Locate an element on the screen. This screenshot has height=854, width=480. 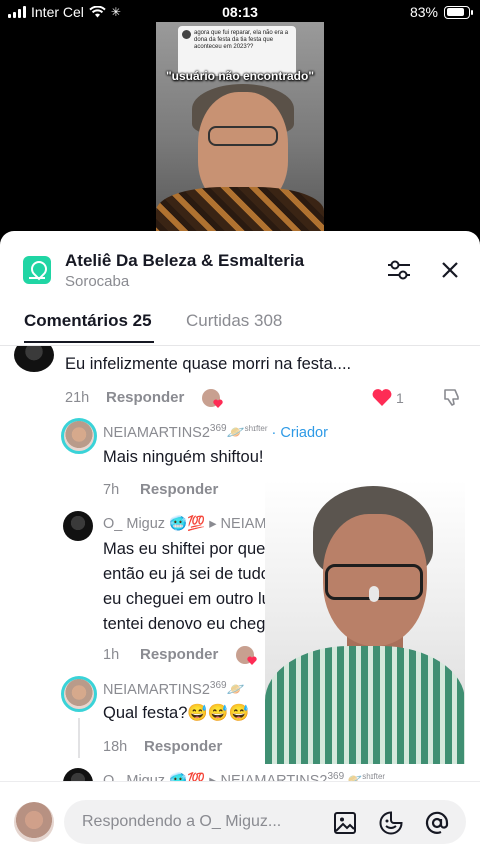
image-icon is located at coordinates (345, 823).